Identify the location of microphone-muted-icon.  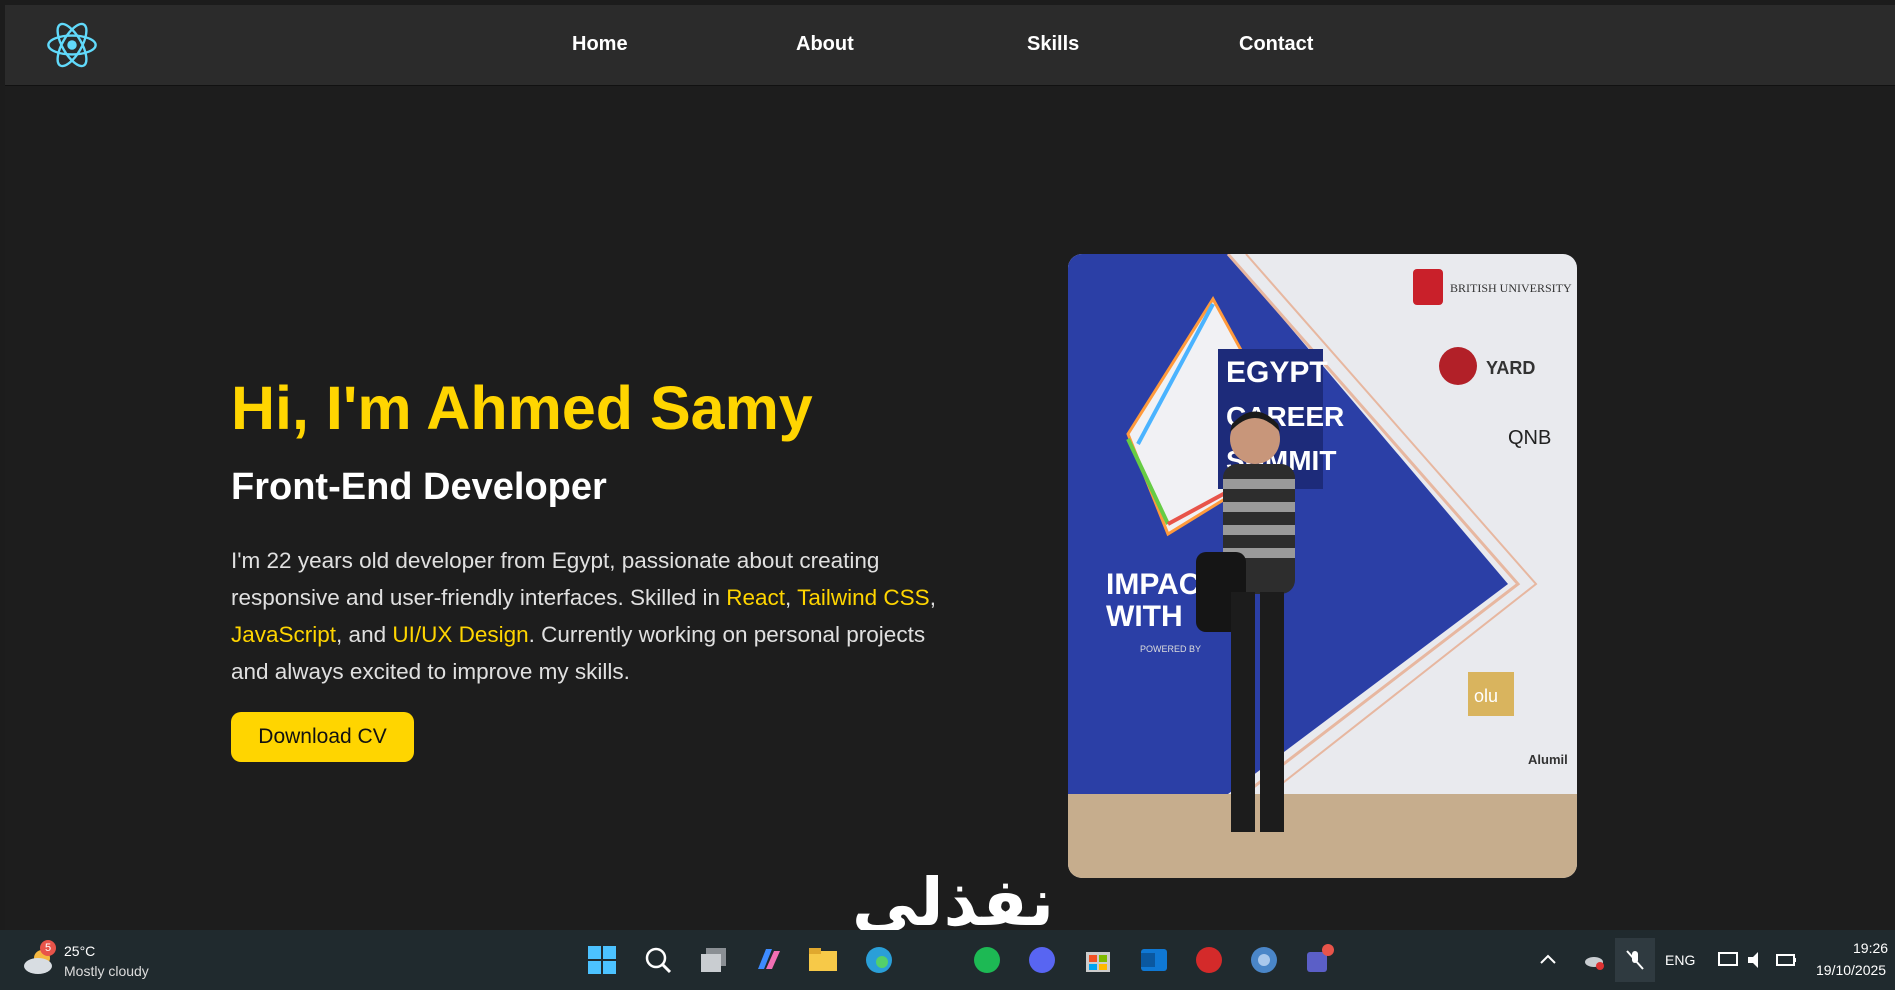
(1635, 960).